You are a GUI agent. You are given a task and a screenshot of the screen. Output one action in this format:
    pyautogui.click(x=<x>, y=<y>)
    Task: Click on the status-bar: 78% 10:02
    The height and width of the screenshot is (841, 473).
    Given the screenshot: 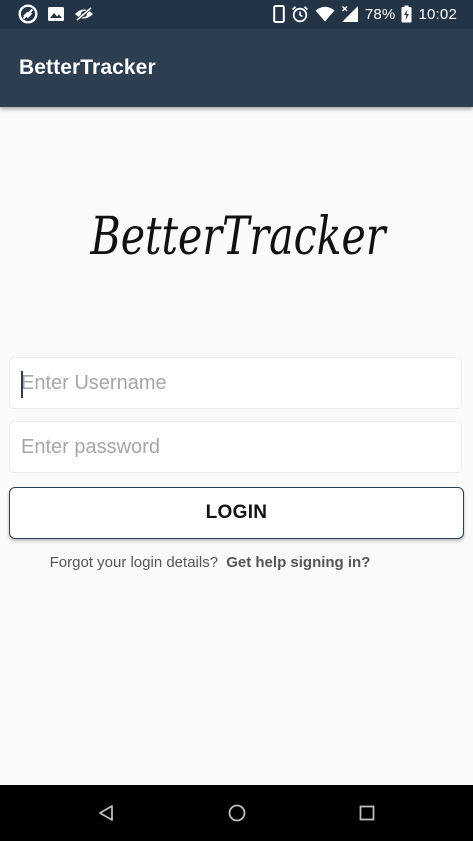 What is the action you would take?
    pyautogui.click(x=236, y=14)
    